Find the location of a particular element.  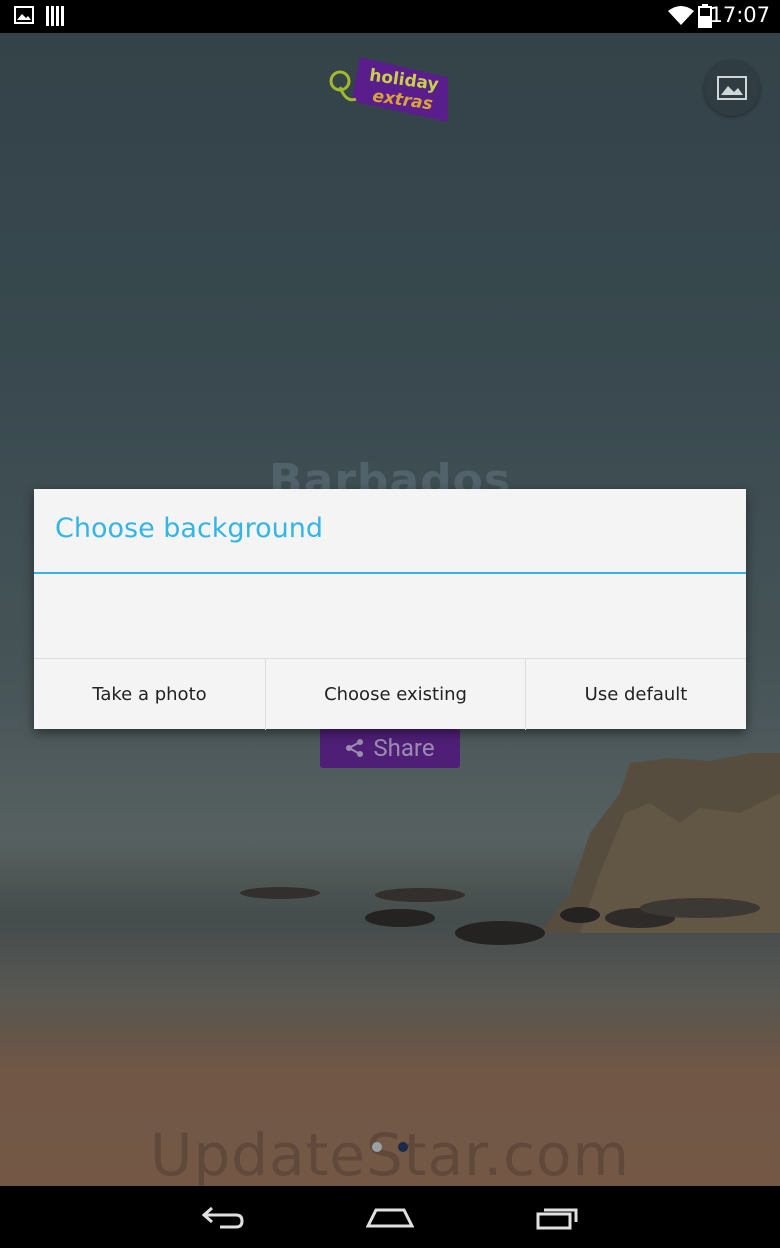

clock: 17:07 is located at coordinates (739, 15).